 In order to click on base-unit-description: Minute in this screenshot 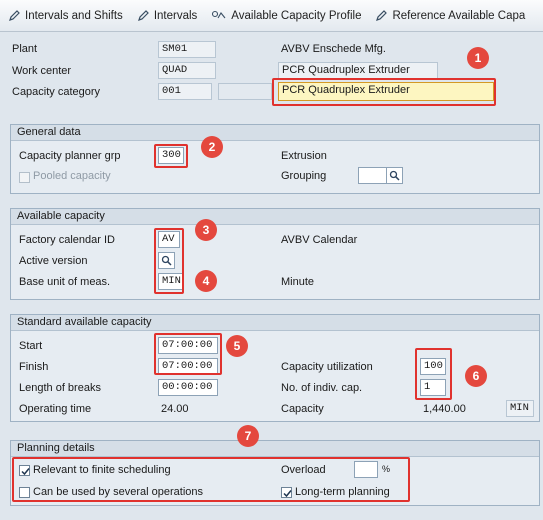, I will do `click(298, 282)`.